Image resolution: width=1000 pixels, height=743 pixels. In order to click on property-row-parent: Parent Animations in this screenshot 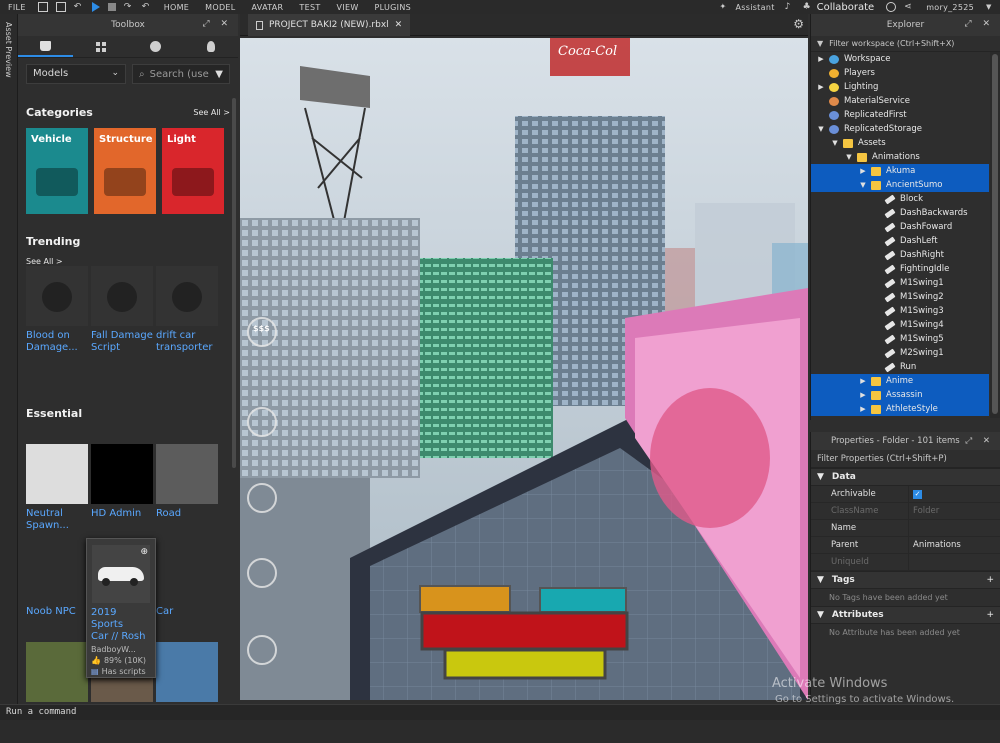, I will do `click(905, 545)`.